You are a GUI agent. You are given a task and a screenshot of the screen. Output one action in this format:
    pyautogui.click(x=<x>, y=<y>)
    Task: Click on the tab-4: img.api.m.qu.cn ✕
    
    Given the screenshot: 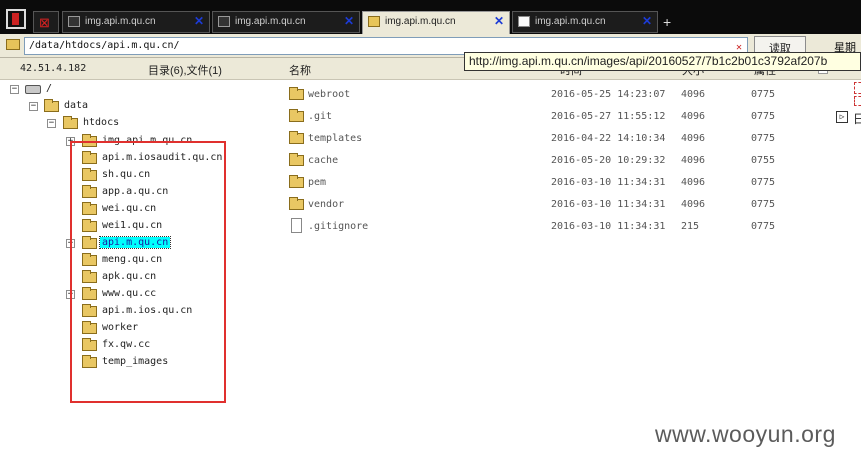 What is the action you would take?
    pyautogui.click(x=585, y=22)
    